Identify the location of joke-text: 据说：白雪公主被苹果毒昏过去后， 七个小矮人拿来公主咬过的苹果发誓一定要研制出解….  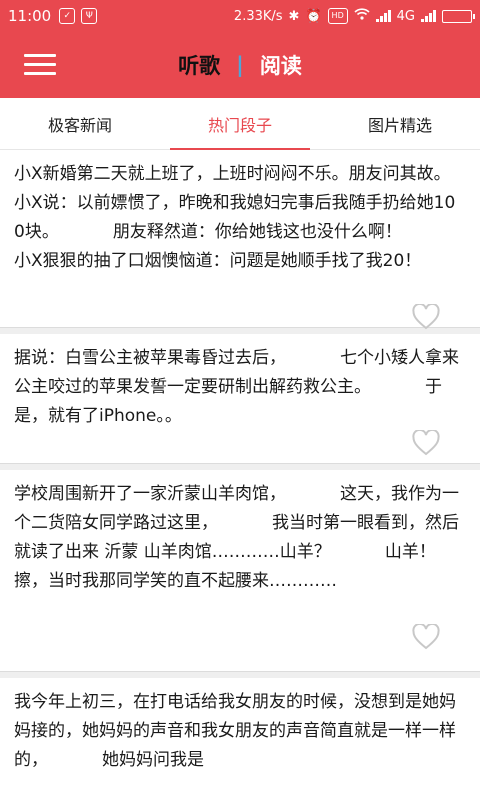
(237, 387).